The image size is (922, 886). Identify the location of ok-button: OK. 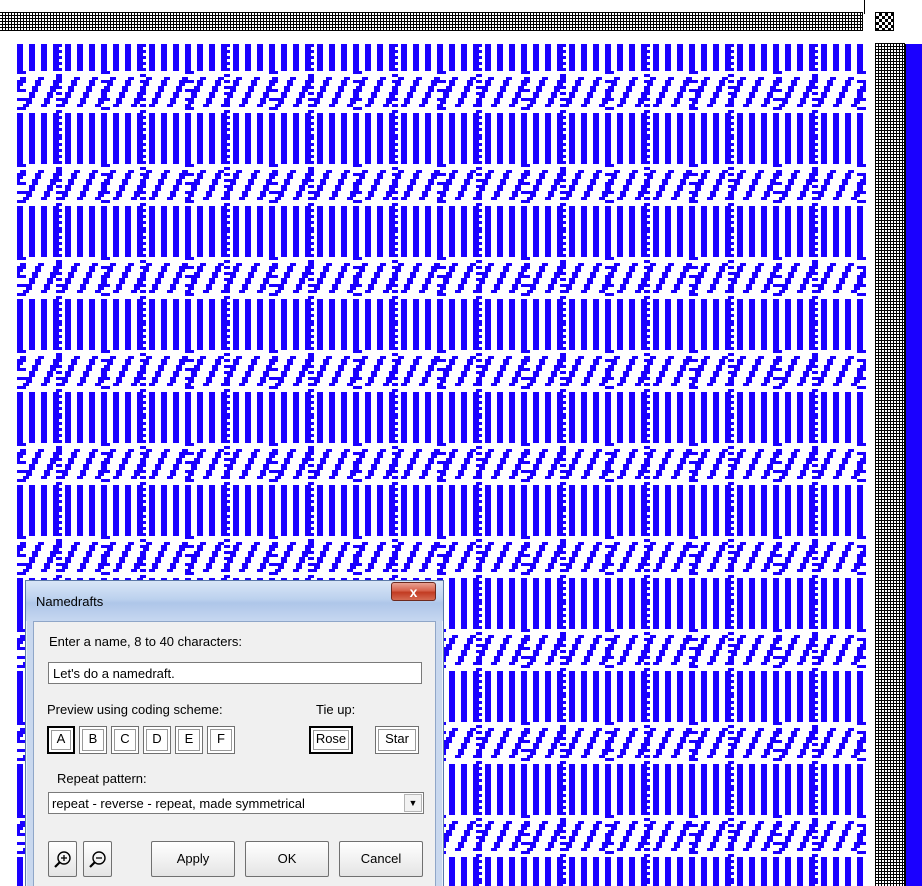
(287, 859).